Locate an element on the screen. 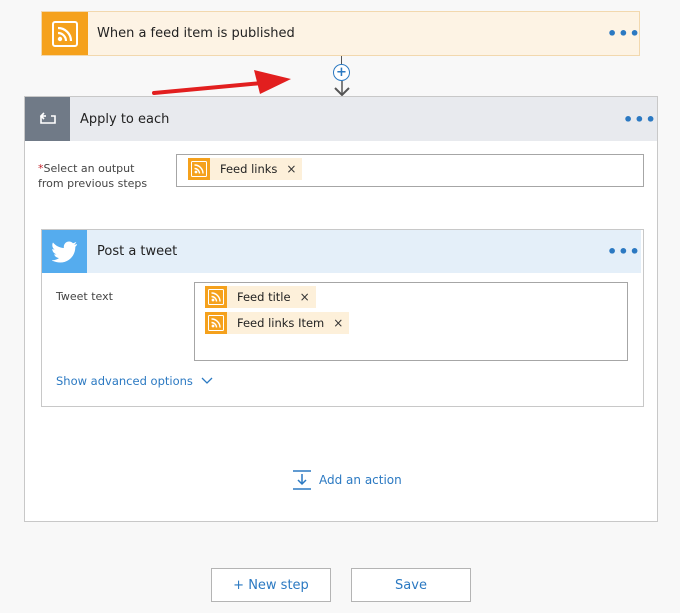  tweet-text-input: Feed title × Feed links Item × is located at coordinates (411, 321).